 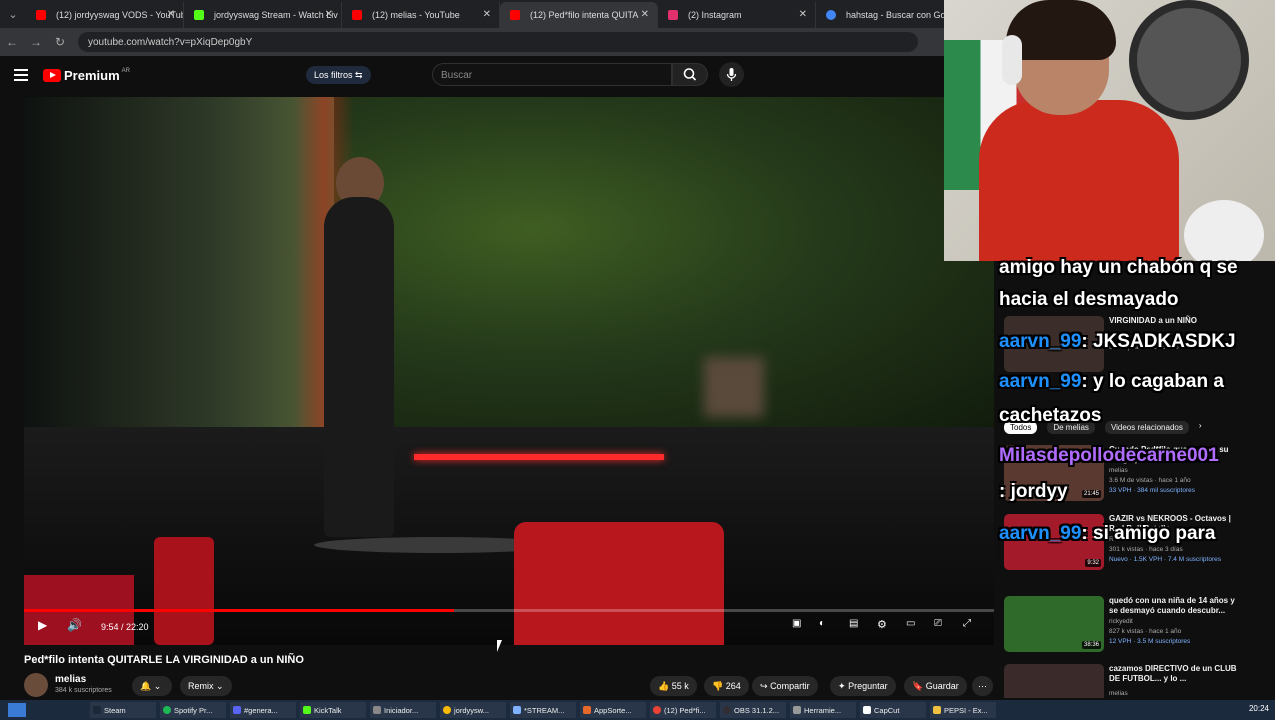 I want to click on tools-icon, so click(x=797, y=710).